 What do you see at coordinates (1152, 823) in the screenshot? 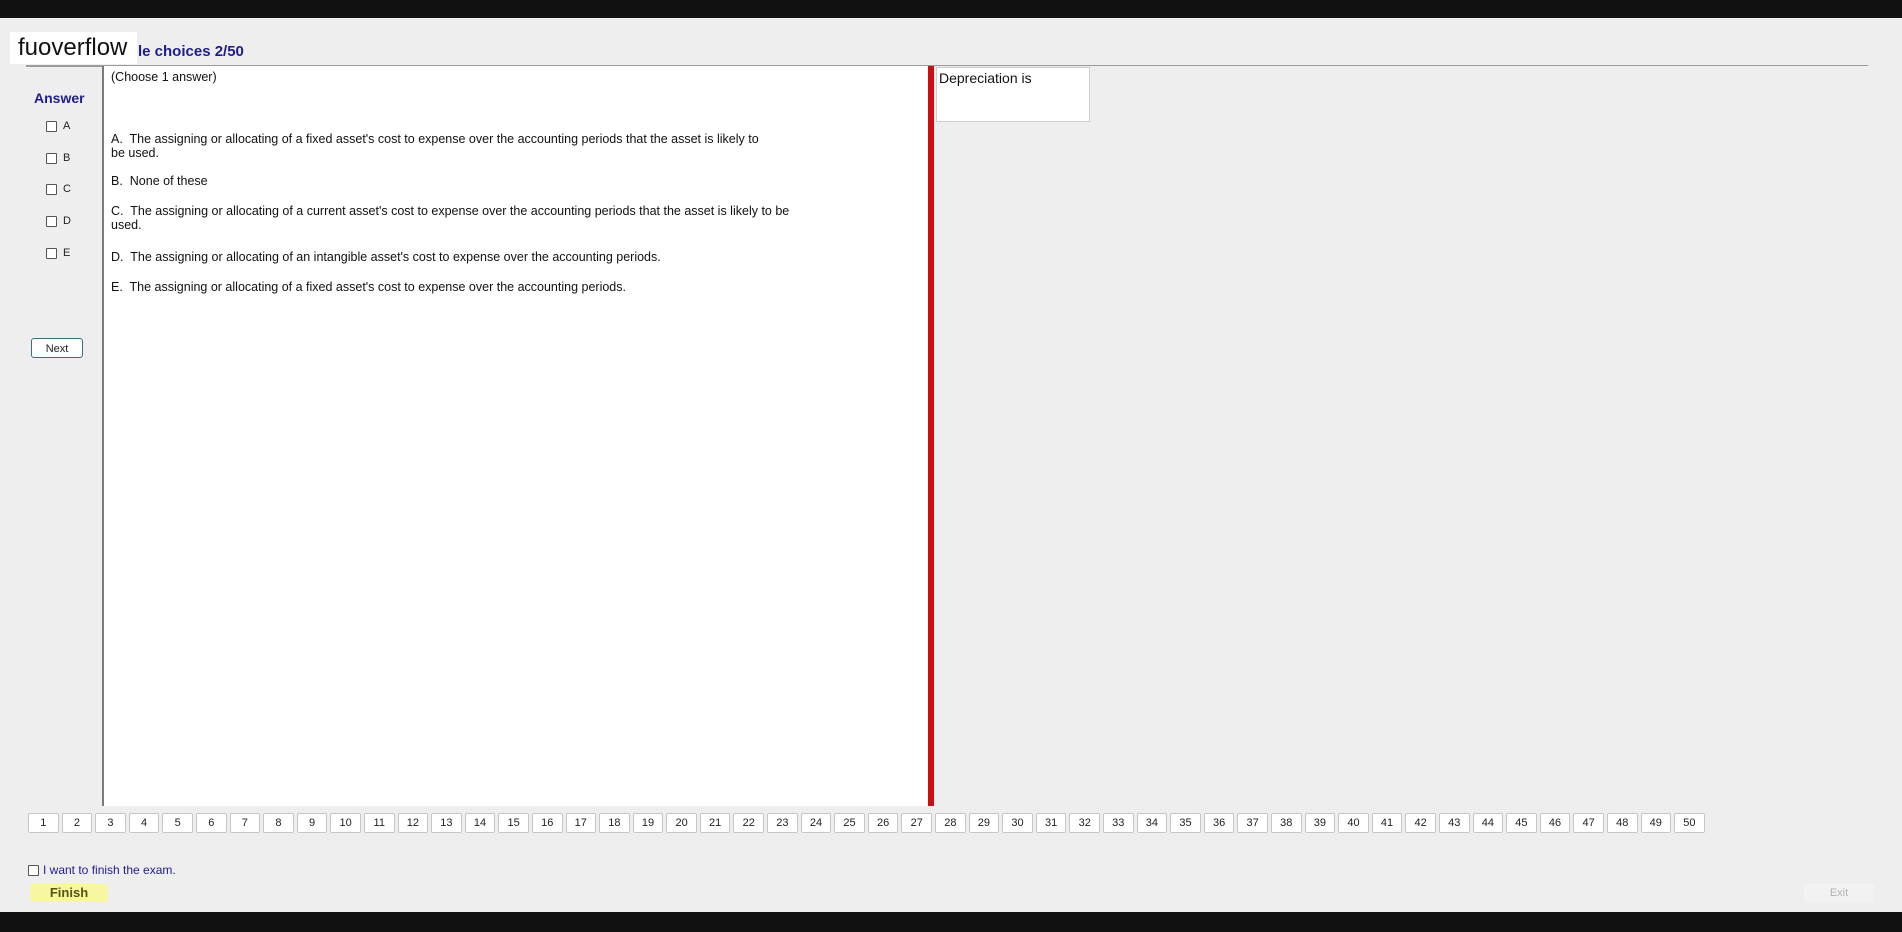
I see `question-nav-button: 34` at bounding box center [1152, 823].